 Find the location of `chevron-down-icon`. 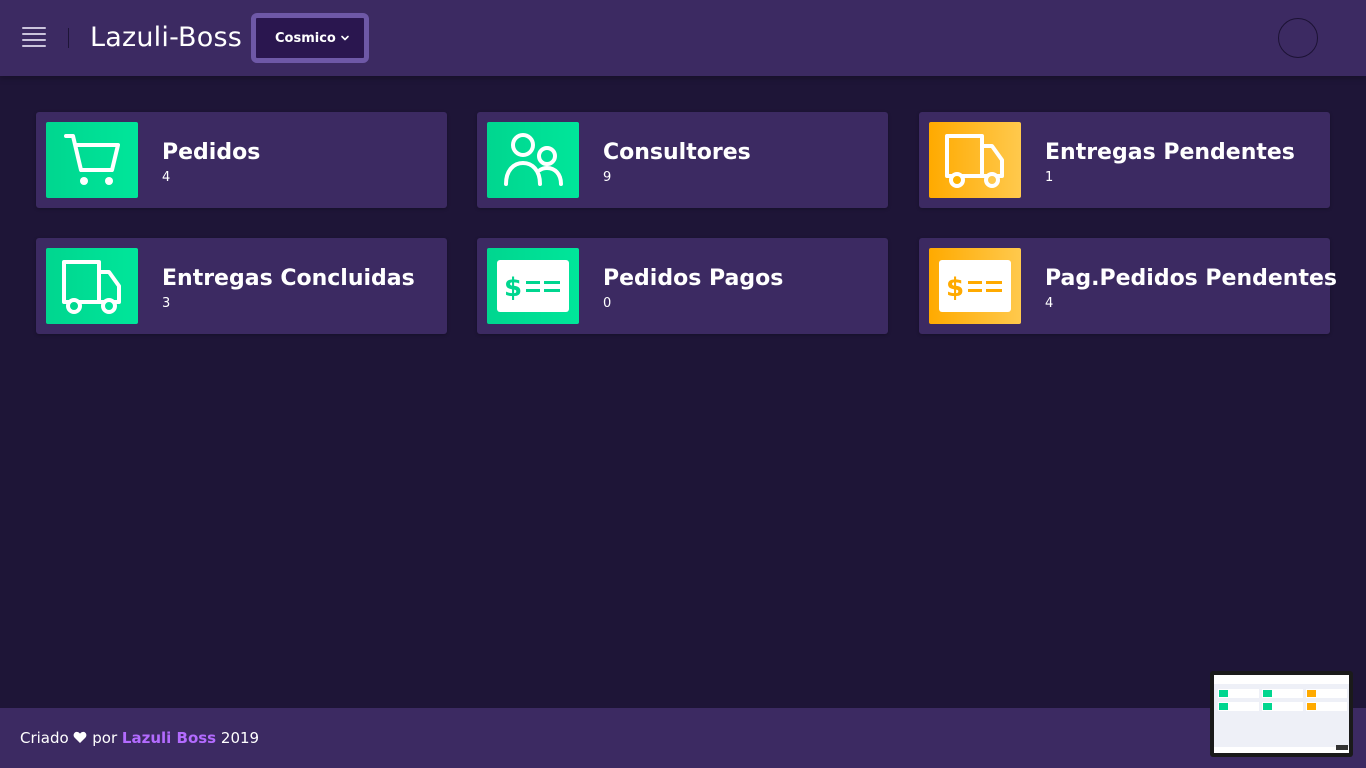

chevron-down-icon is located at coordinates (345, 38).